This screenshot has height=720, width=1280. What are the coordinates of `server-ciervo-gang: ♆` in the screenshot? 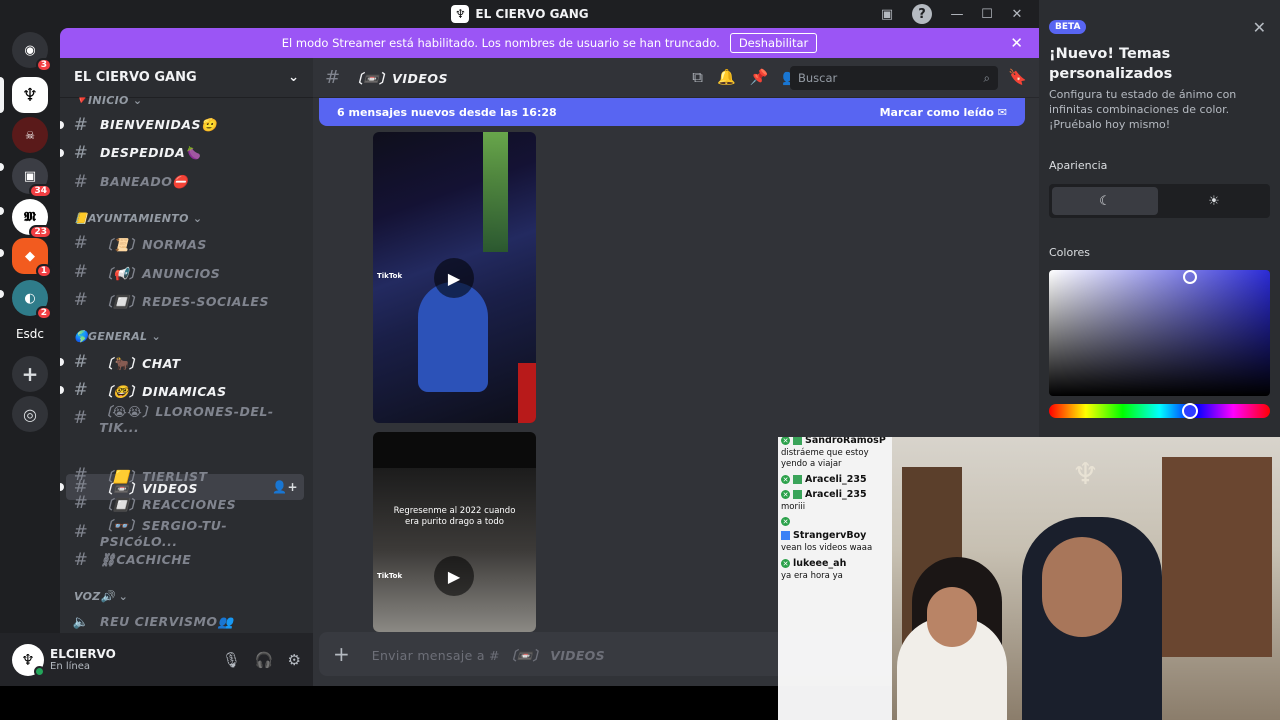 It's located at (30, 95).